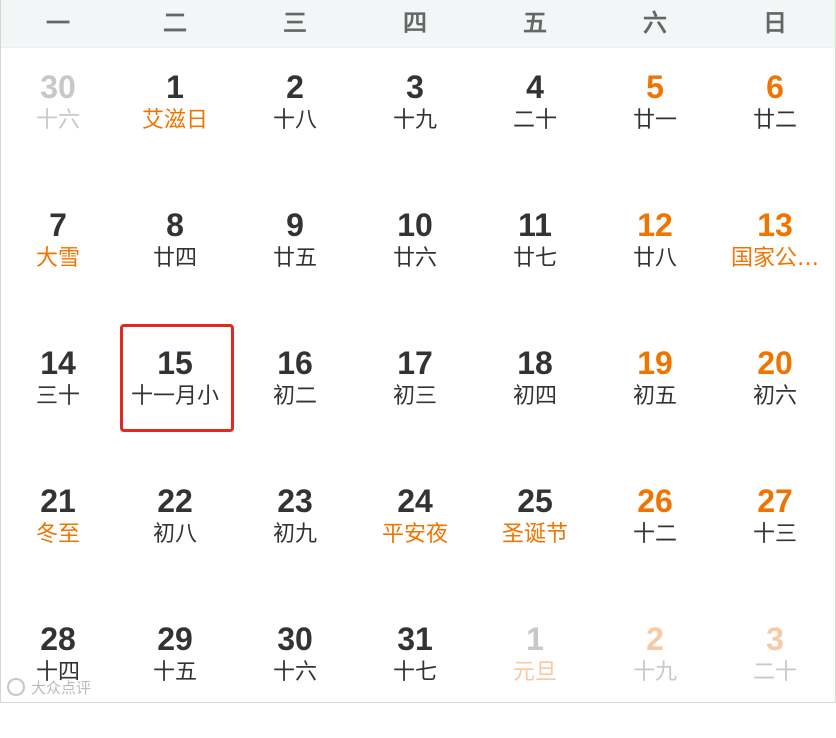 The width and height of the screenshot is (836, 738). What do you see at coordinates (57, 258) in the screenshot?
I see `day-lunar-label: 大雪` at bounding box center [57, 258].